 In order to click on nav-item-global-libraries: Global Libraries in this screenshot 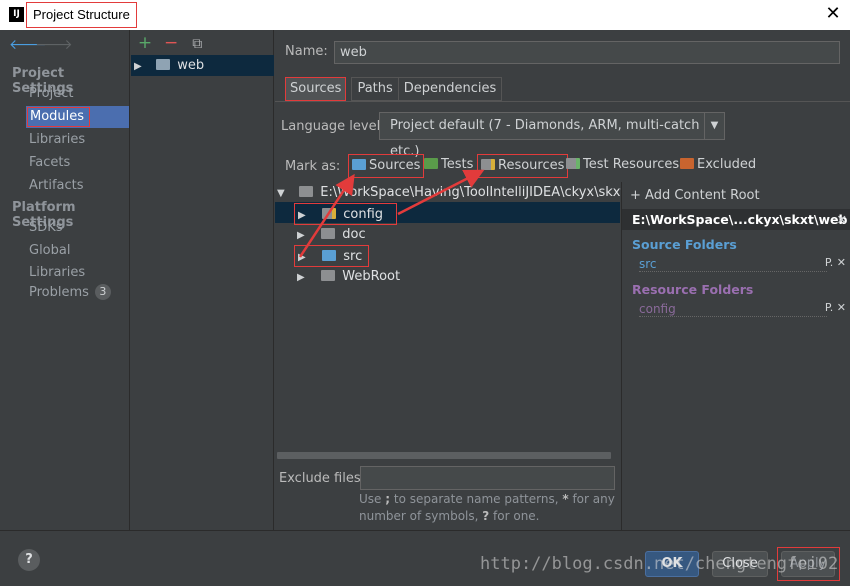, I will do `click(77, 260)`.